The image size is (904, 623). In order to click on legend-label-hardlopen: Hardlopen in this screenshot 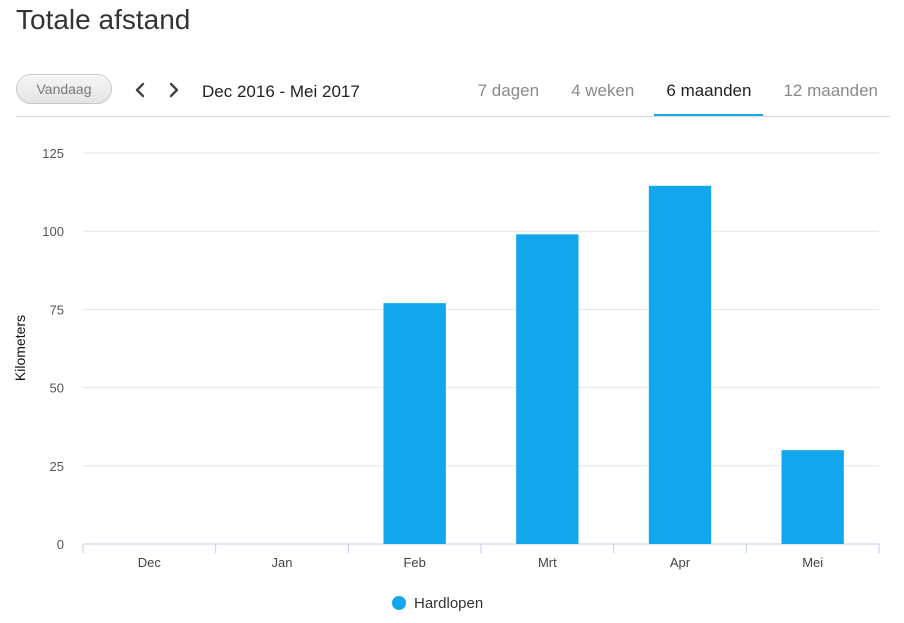, I will do `click(449, 603)`.